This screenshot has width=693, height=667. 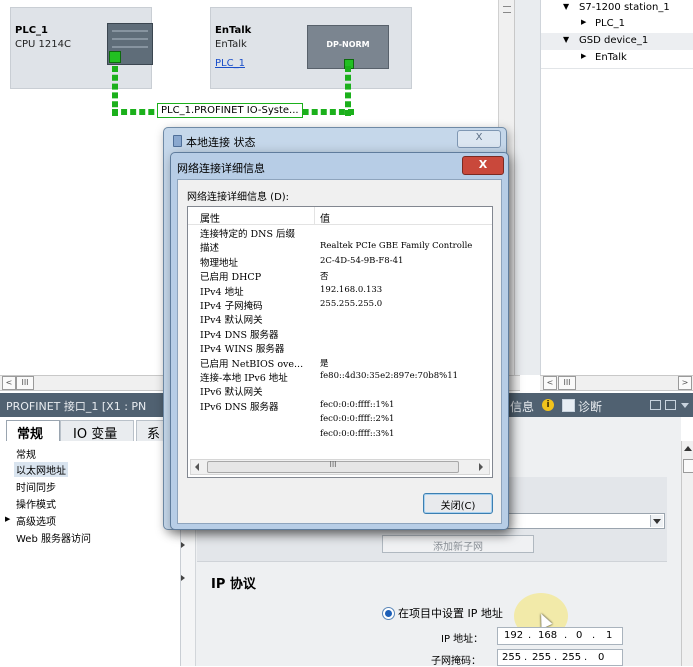 What do you see at coordinates (405, 364) in the screenshot?
I see `list-item-value: 是` at bounding box center [405, 364].